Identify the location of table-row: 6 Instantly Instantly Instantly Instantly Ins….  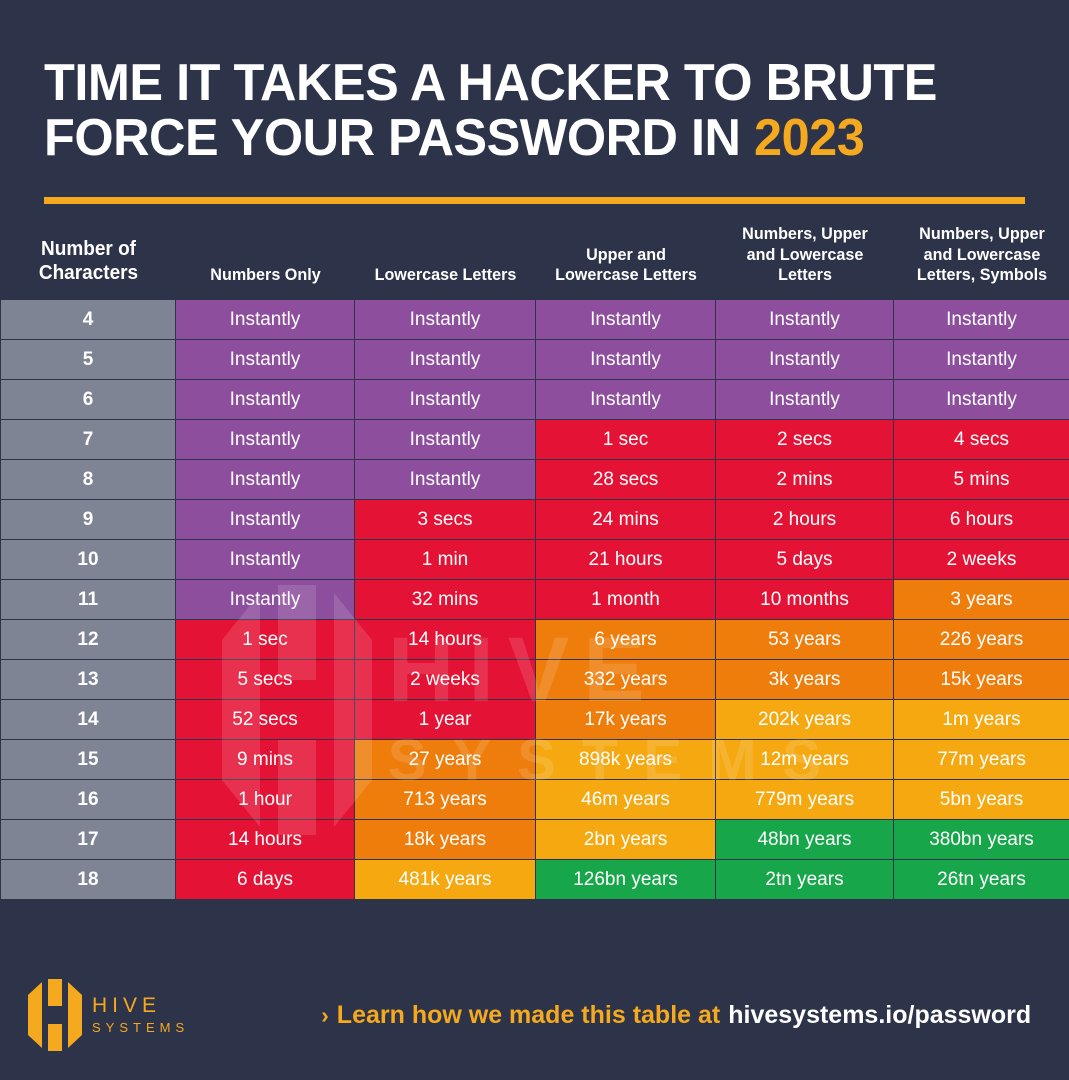
(534, 400).